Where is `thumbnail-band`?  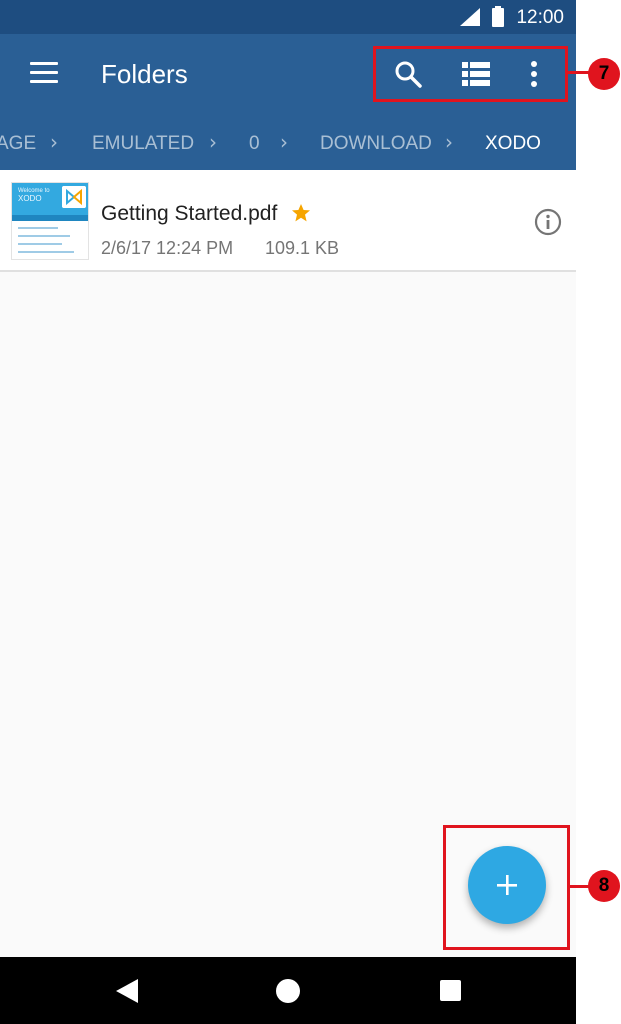
thumbnail-band is located at coordinates (50, 218).